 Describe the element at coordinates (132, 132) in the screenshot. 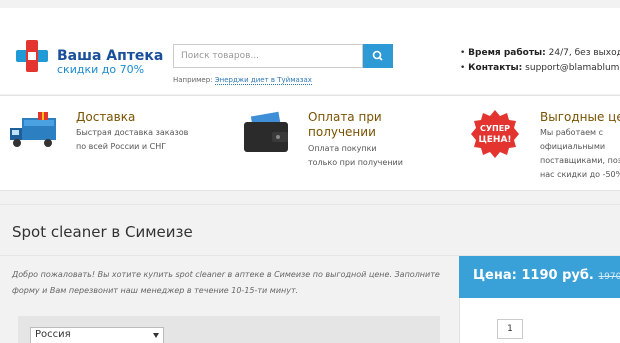

I see `feature-line: Быстрая доставка заказов` at that location.